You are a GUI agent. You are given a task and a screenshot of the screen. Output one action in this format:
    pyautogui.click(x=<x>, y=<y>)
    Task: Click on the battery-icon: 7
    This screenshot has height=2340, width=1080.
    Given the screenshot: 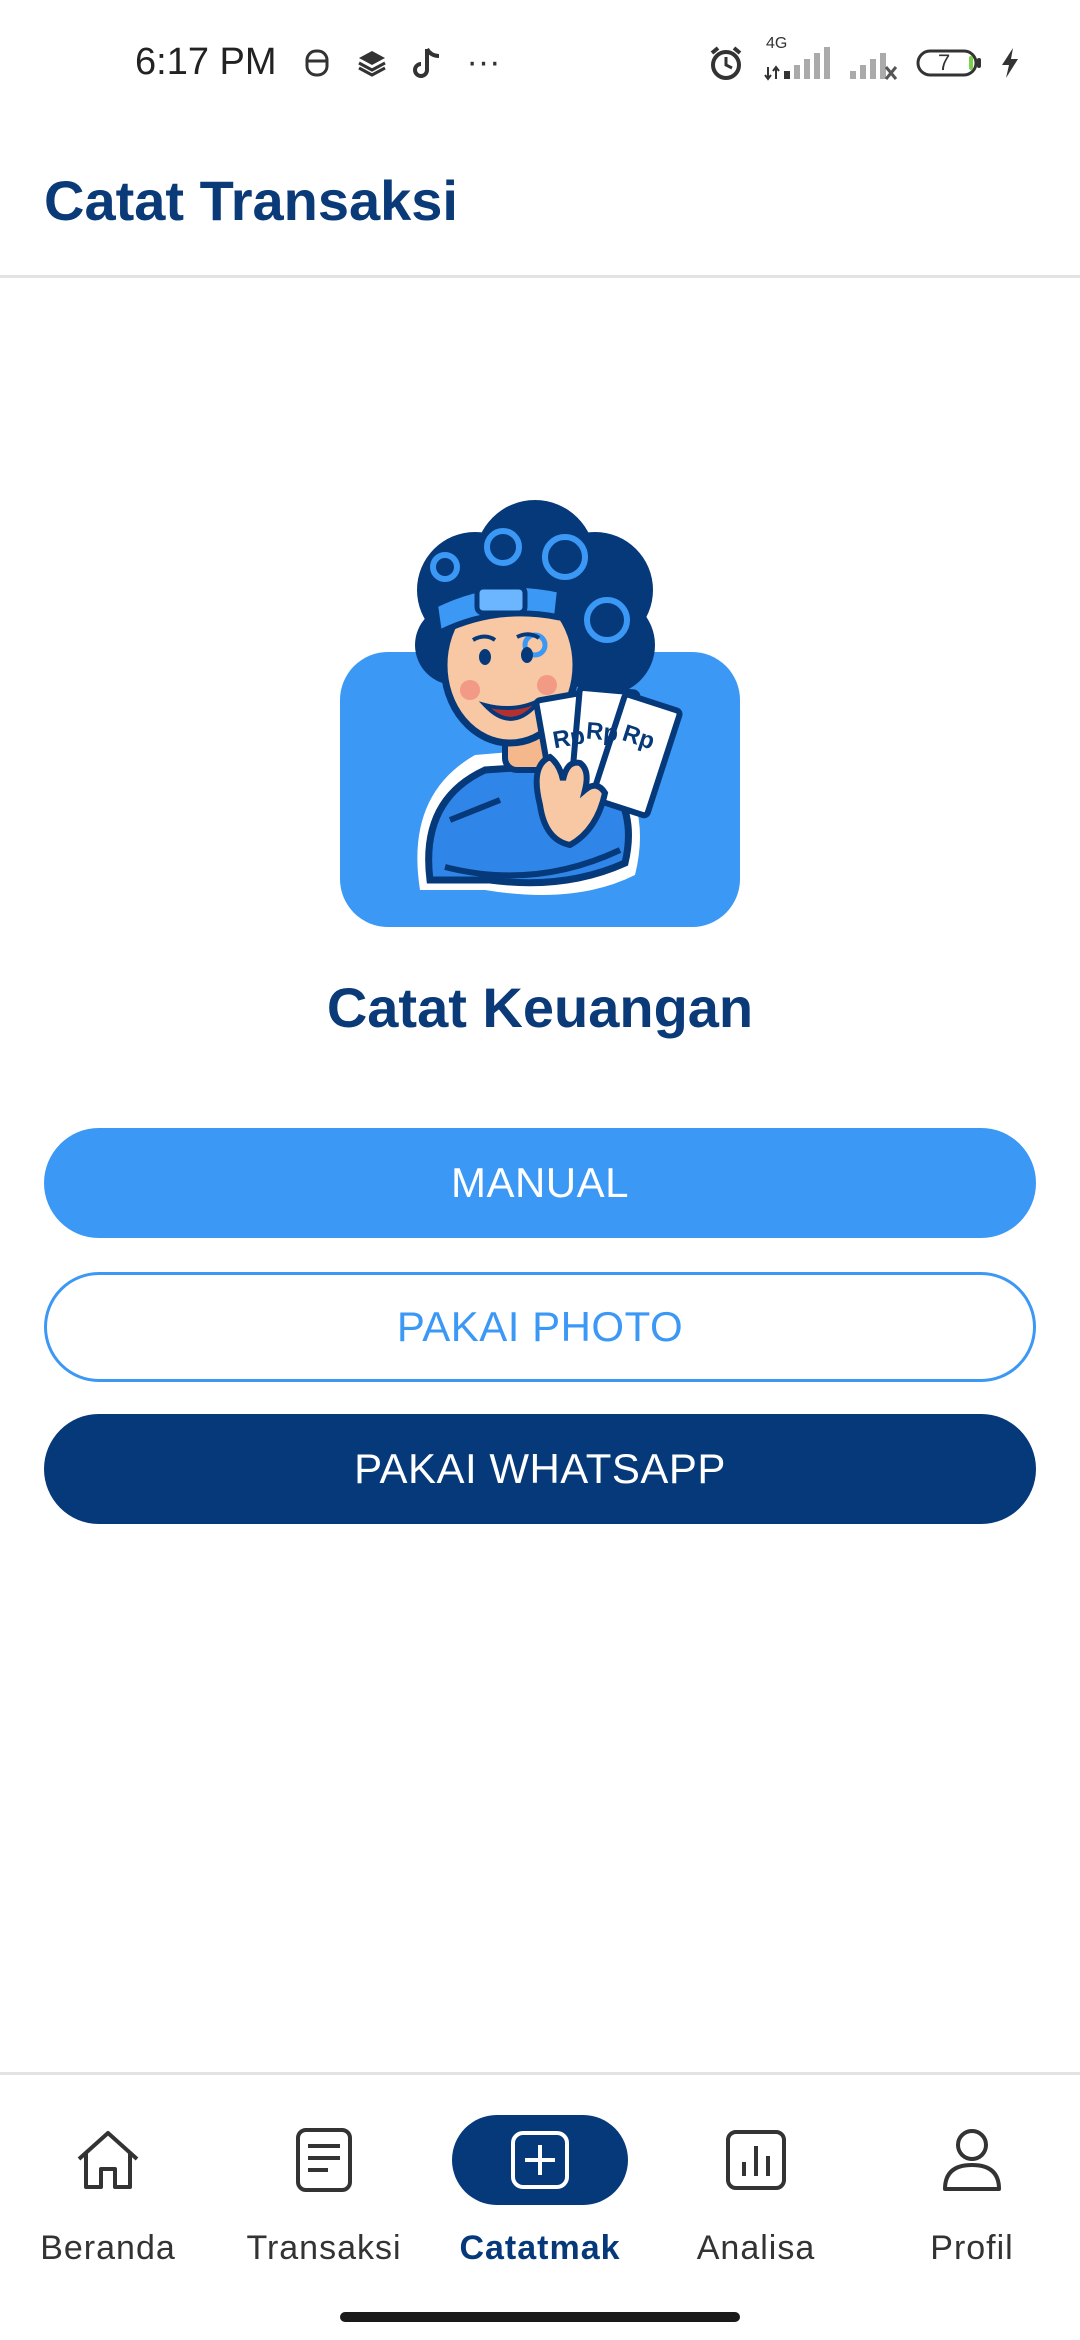 What is the action you would take?
    pyautogui.click(x=949, y=63)
    